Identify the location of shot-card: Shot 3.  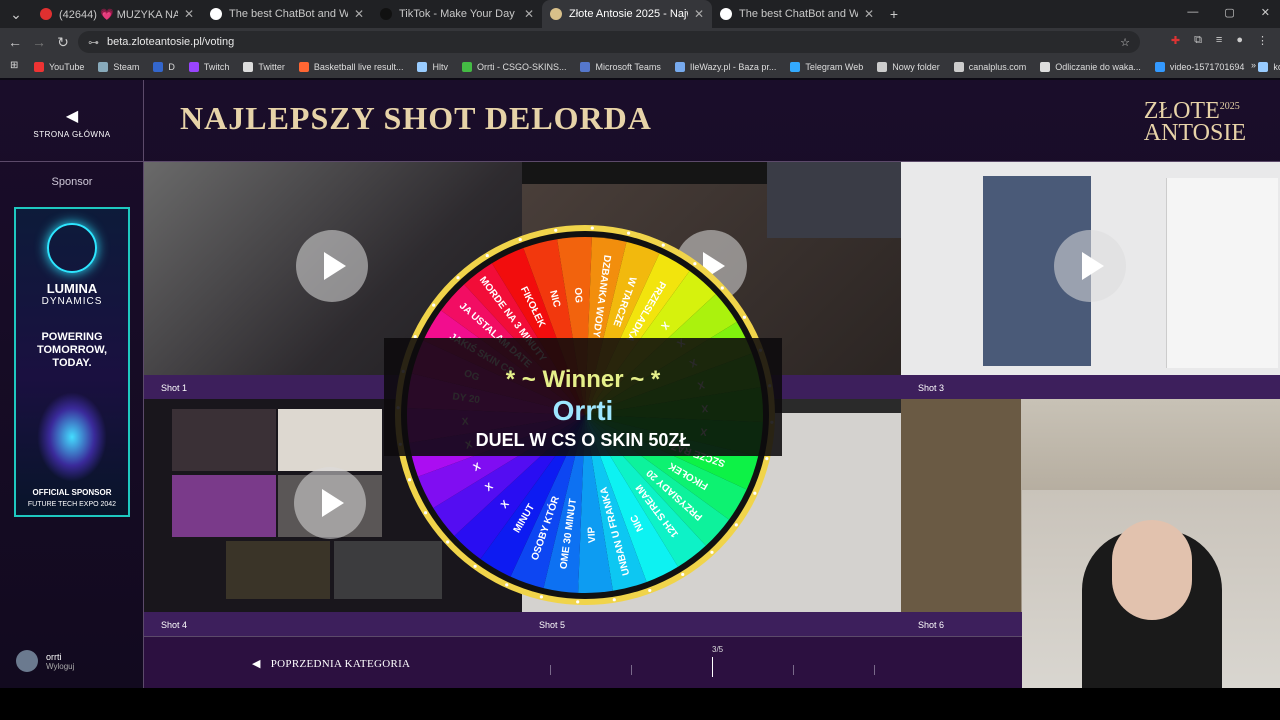
(1090, 280).